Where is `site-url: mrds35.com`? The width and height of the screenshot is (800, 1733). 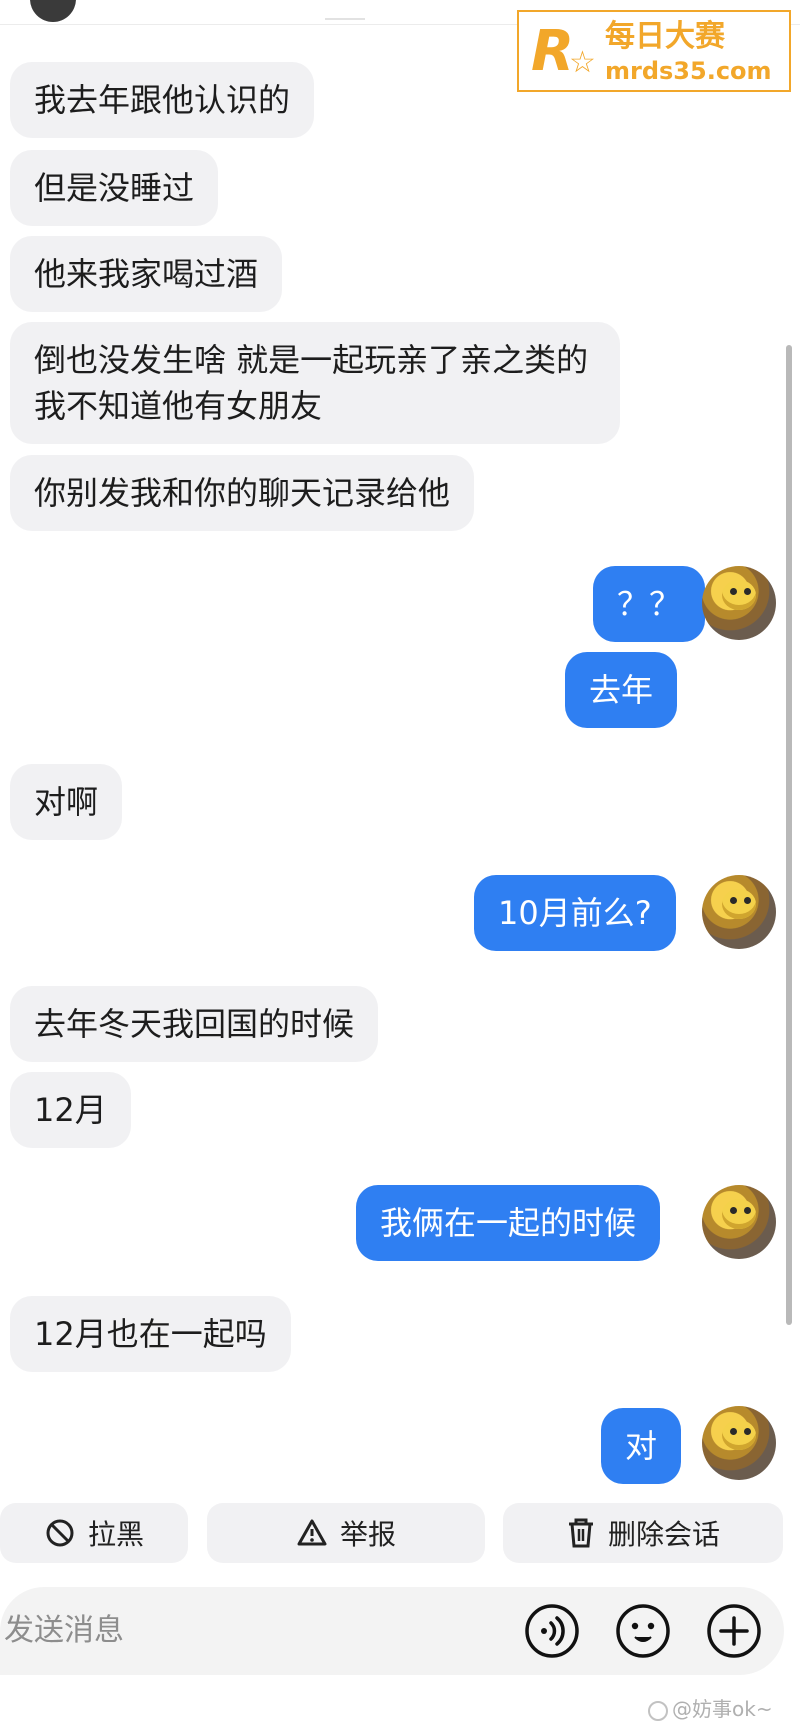 site-url: mrds35.com is located at coordinates (688, 71).